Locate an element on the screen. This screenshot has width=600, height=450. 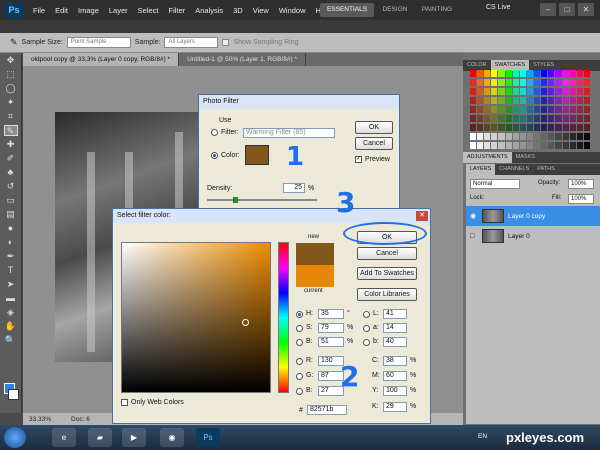
dodge-tool-icon: ◐ is located at coordinates (11, 242).